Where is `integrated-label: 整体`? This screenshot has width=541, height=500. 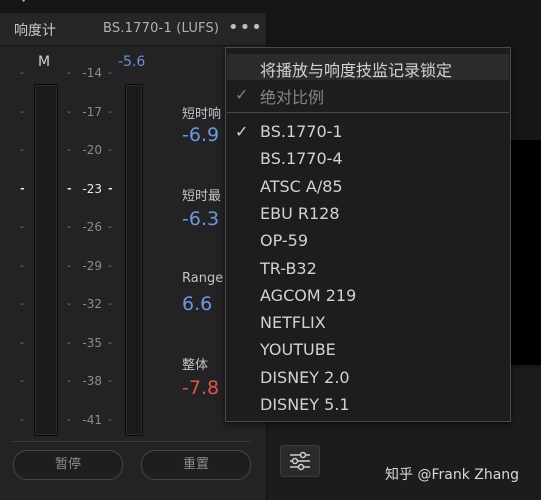
integrated-label: 整体 is located at coordinates (195, 365).